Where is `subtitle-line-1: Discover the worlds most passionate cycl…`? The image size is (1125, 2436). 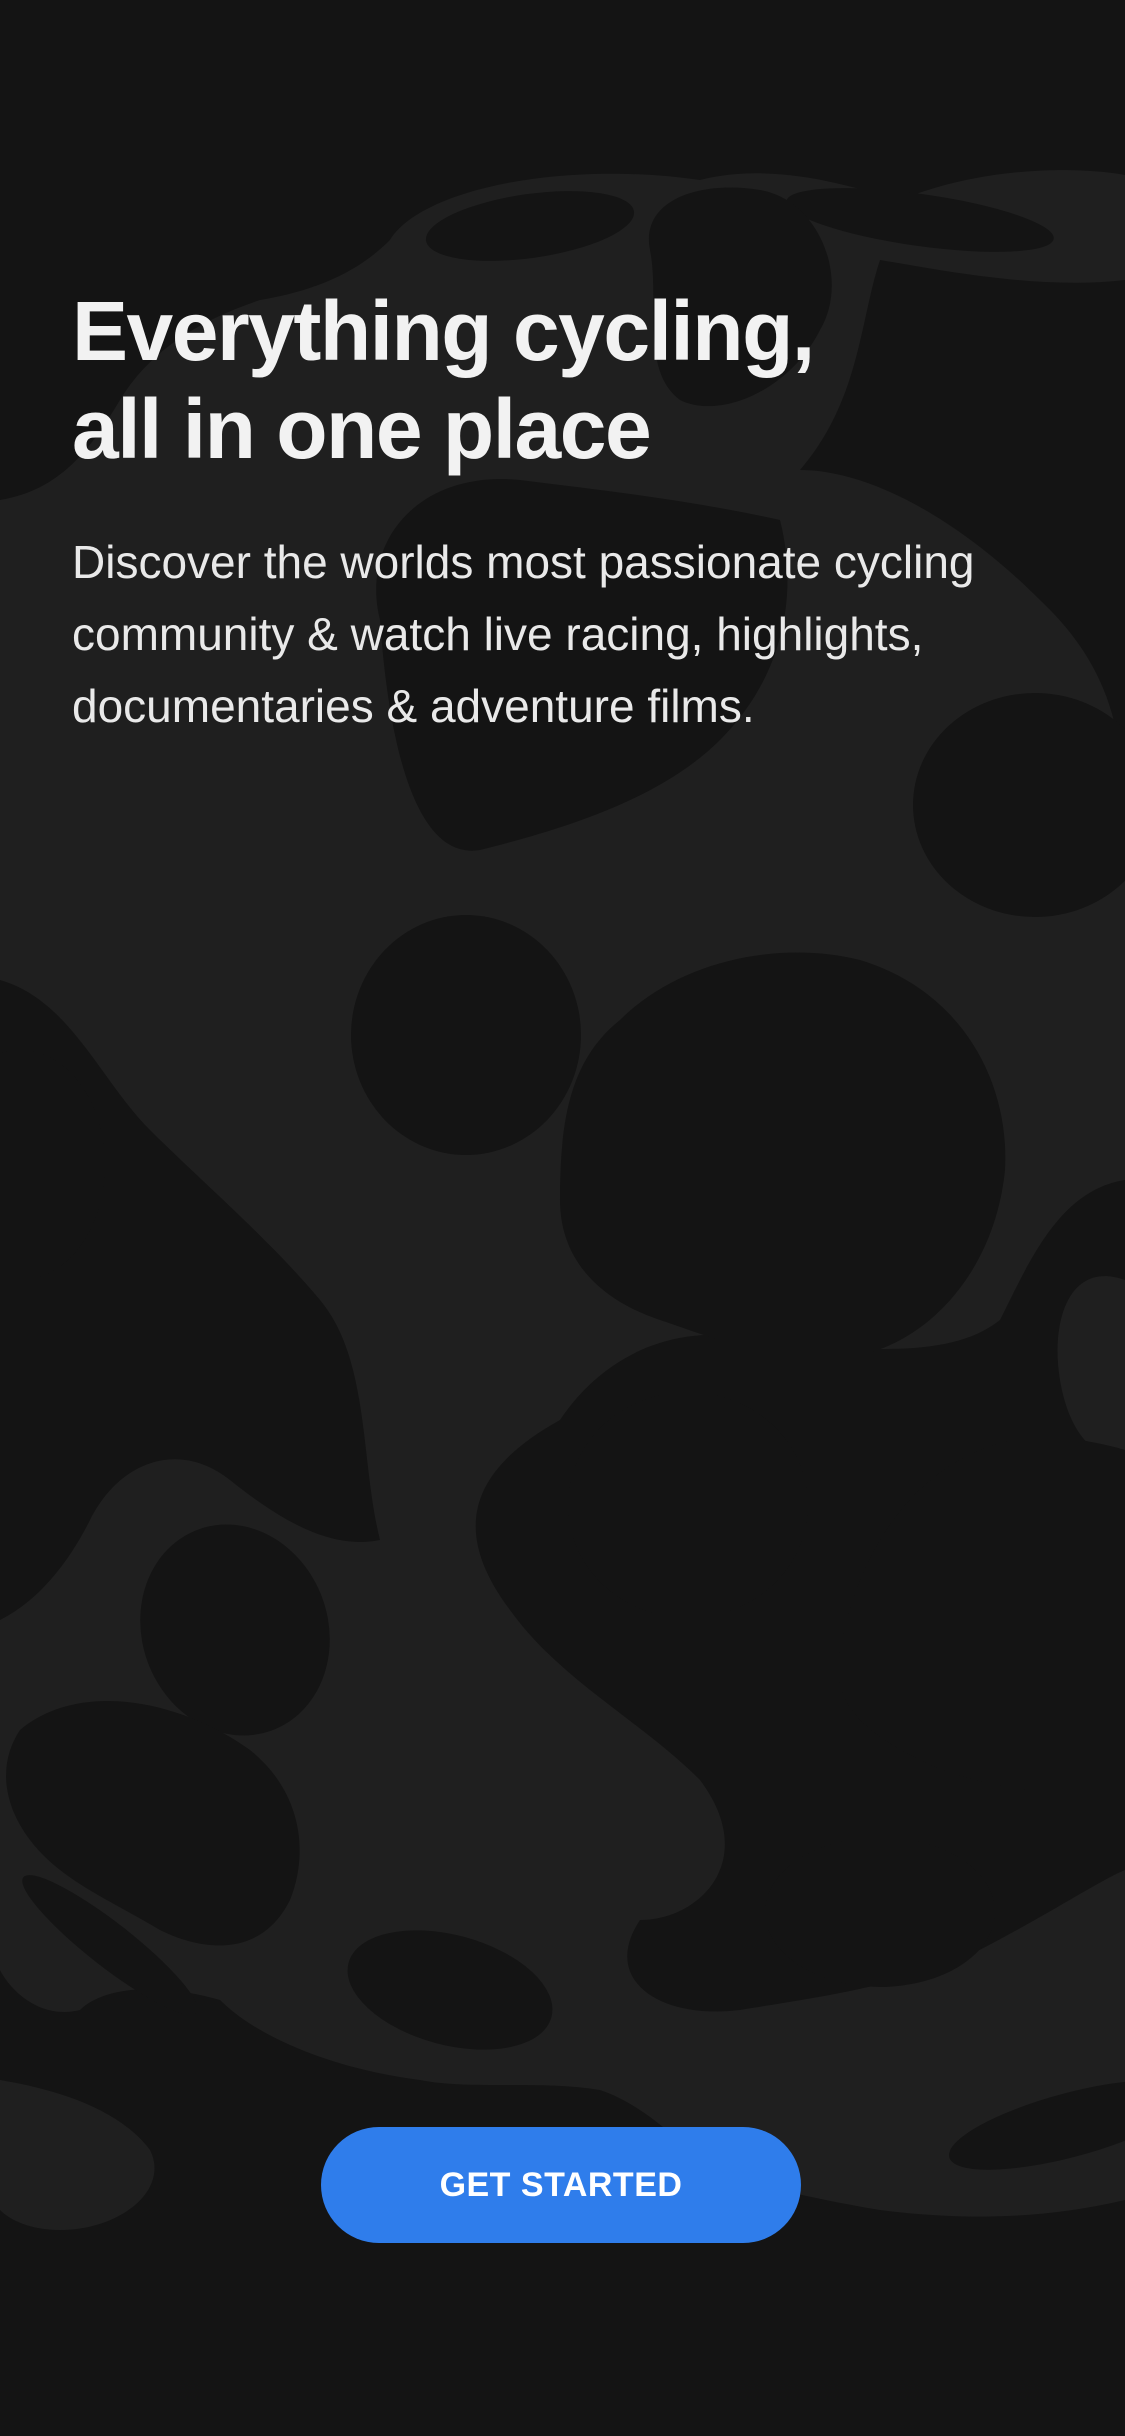
subtitle-line-1: Discover the worlds most passionate cycl… is located at coordinates (523, 562).